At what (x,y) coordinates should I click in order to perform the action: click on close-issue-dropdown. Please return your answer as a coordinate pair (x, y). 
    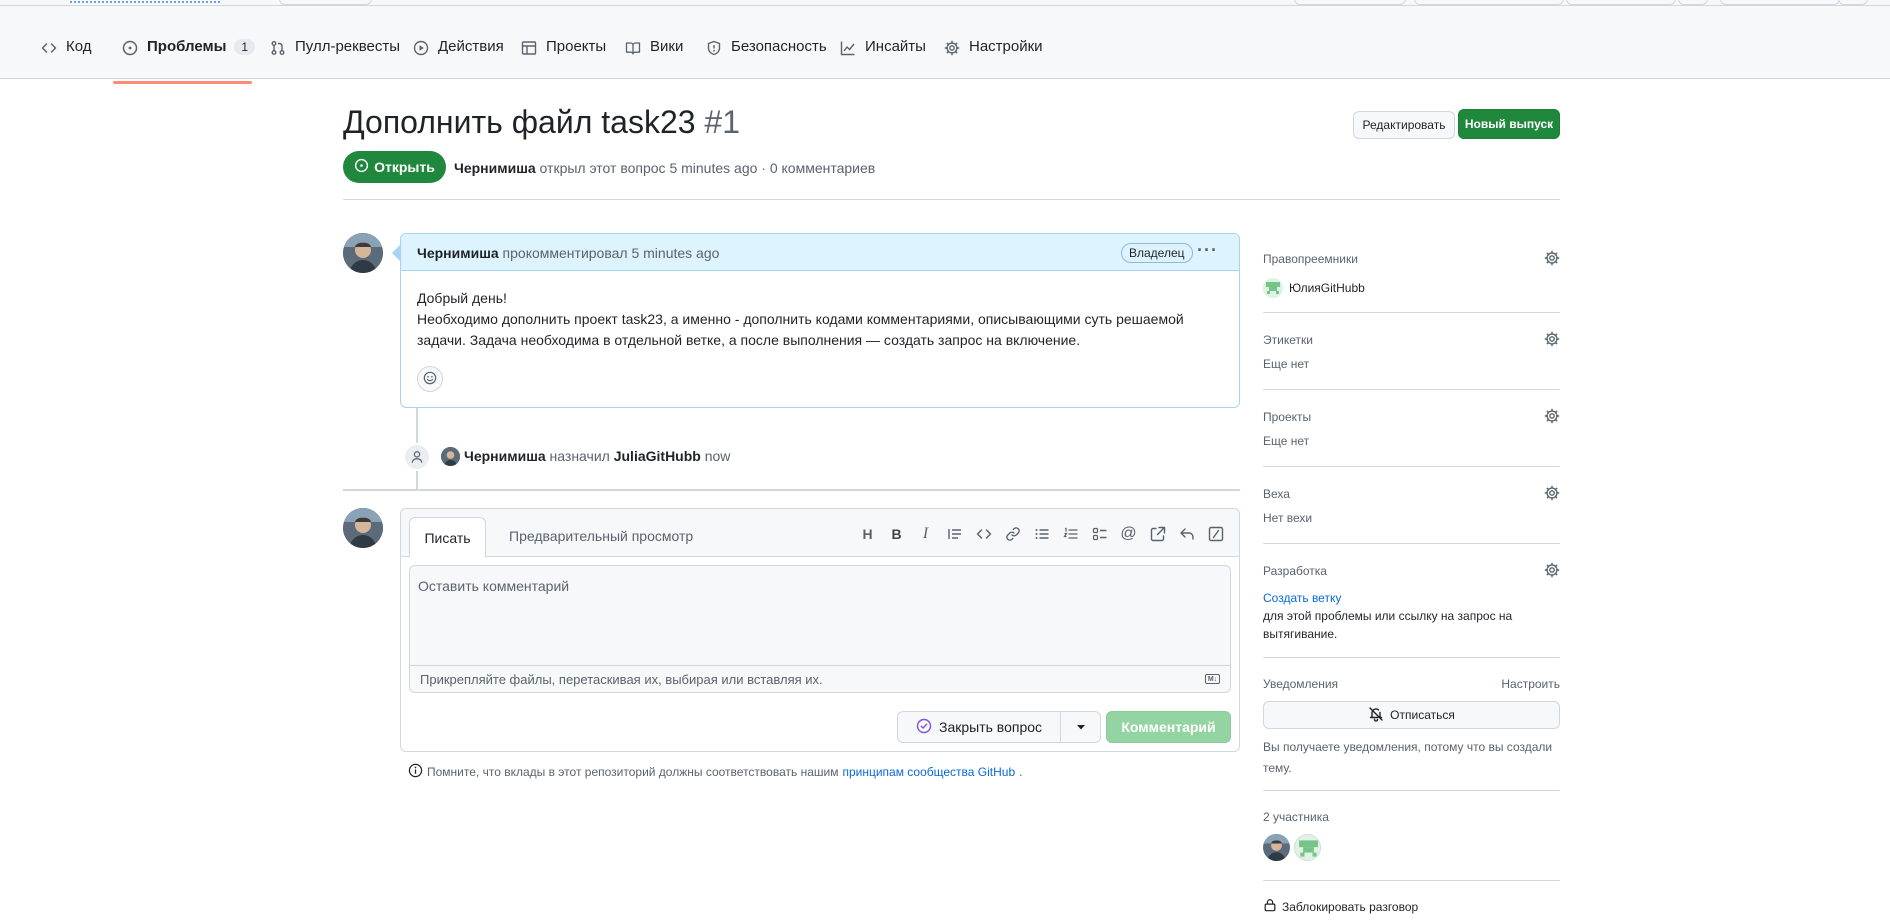
    Looking at the image, I should click on (1080, 727).